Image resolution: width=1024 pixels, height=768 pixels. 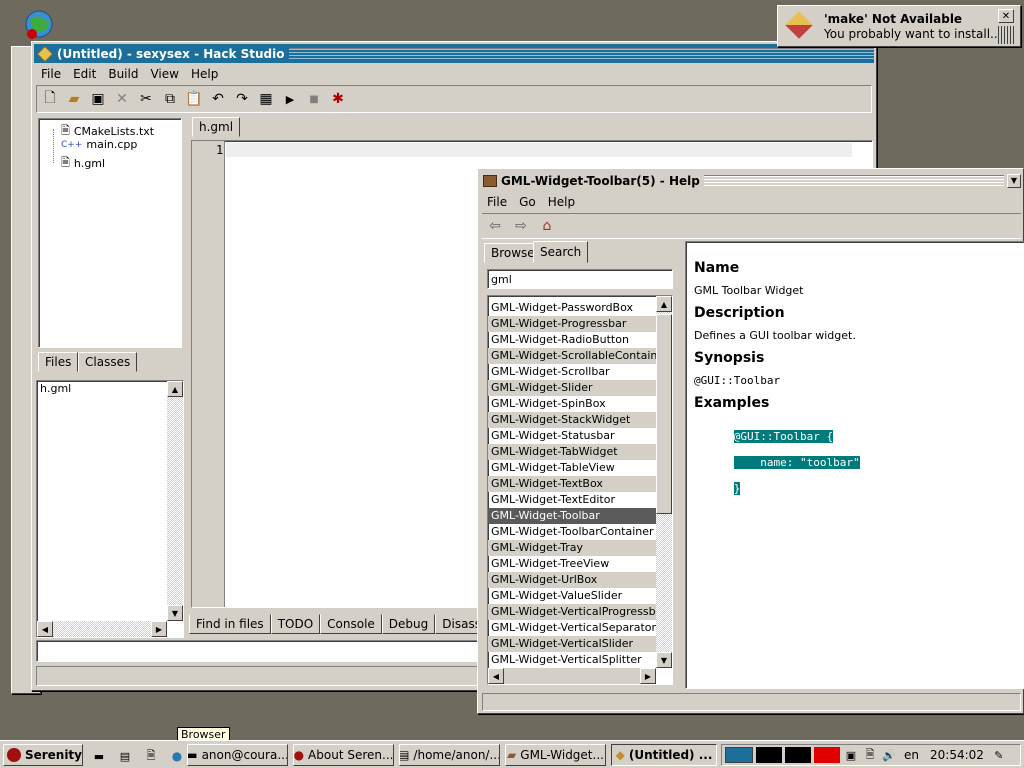 I want to click on scroll-down-button: ▼, so click(x=175, y=613).